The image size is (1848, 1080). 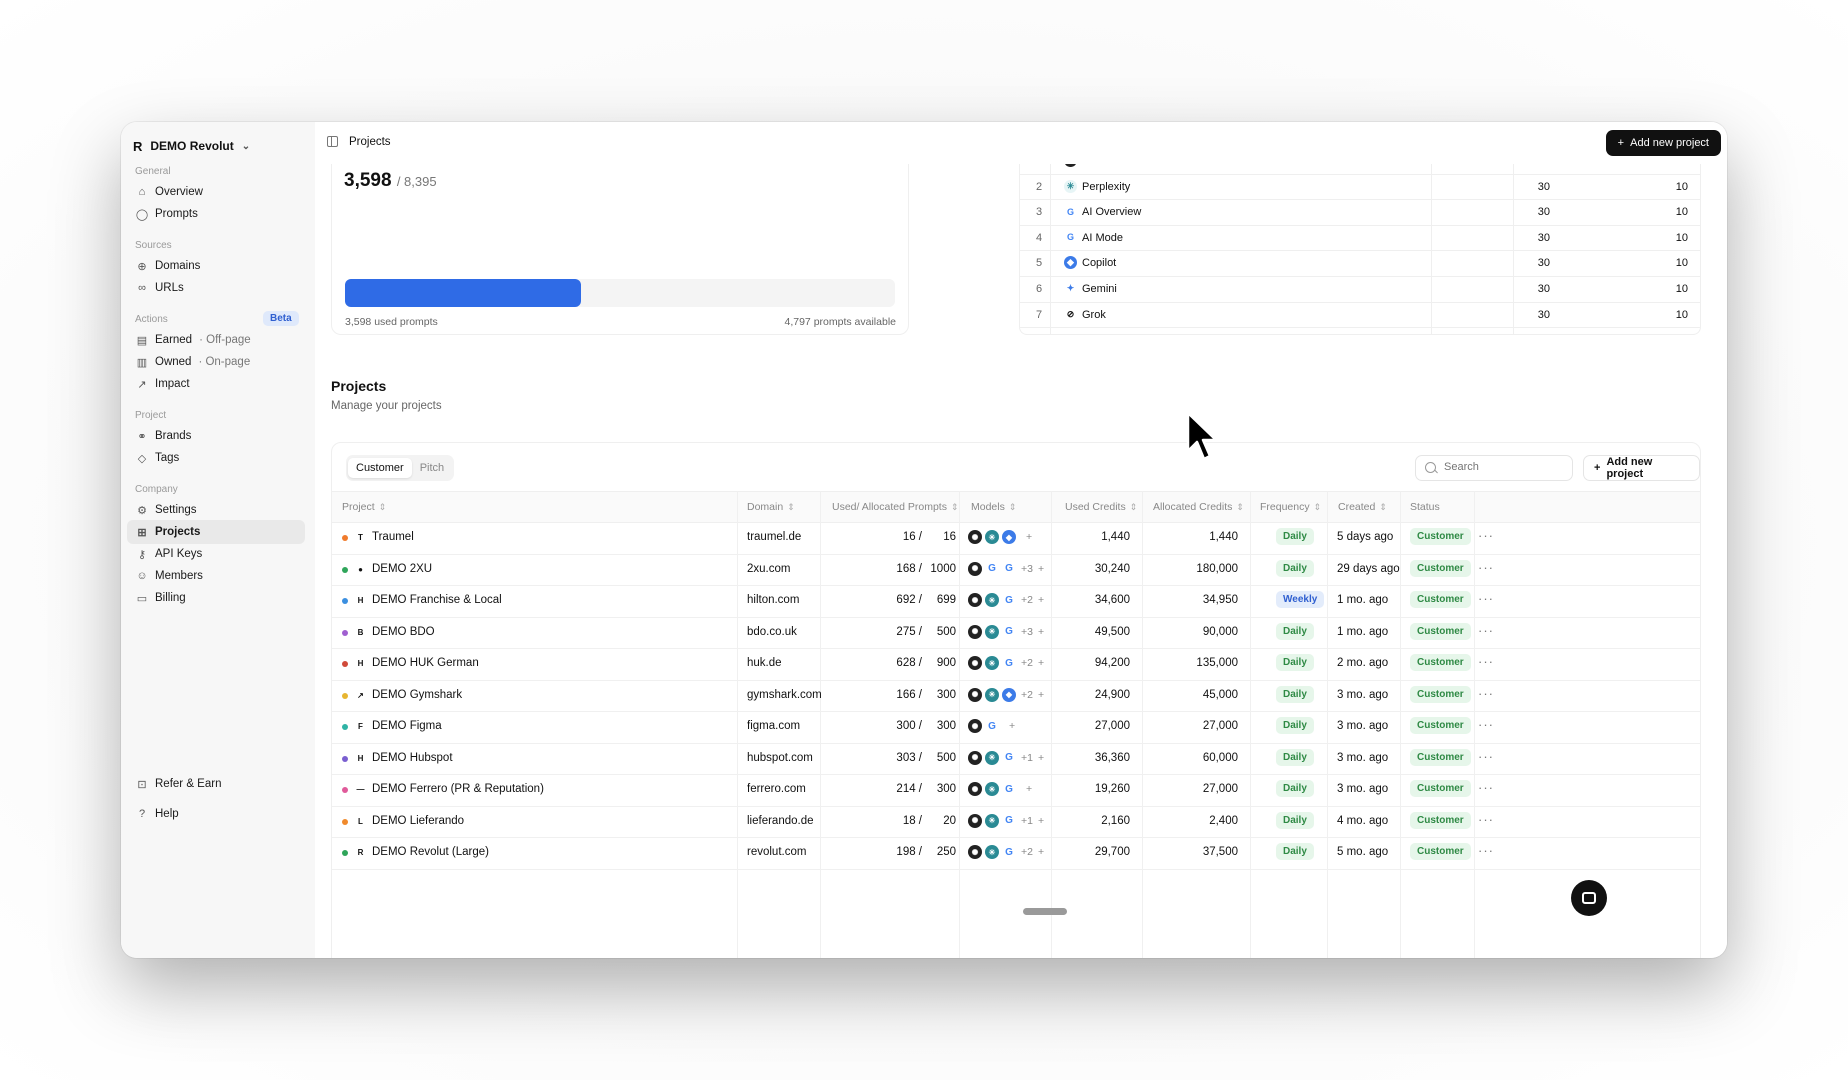 I want to click on frequency-badge: Weekly, so click(x=1300, y=599).